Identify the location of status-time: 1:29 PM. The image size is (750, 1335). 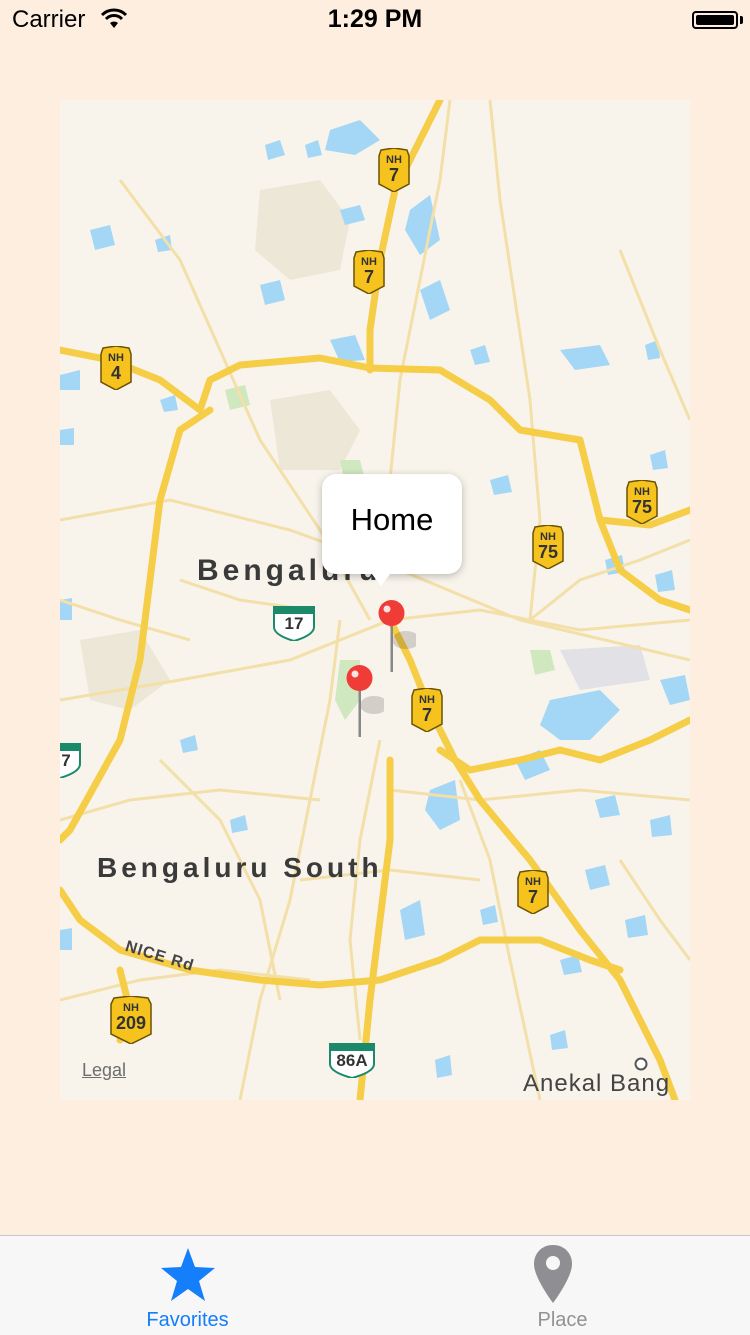
(375, 19).